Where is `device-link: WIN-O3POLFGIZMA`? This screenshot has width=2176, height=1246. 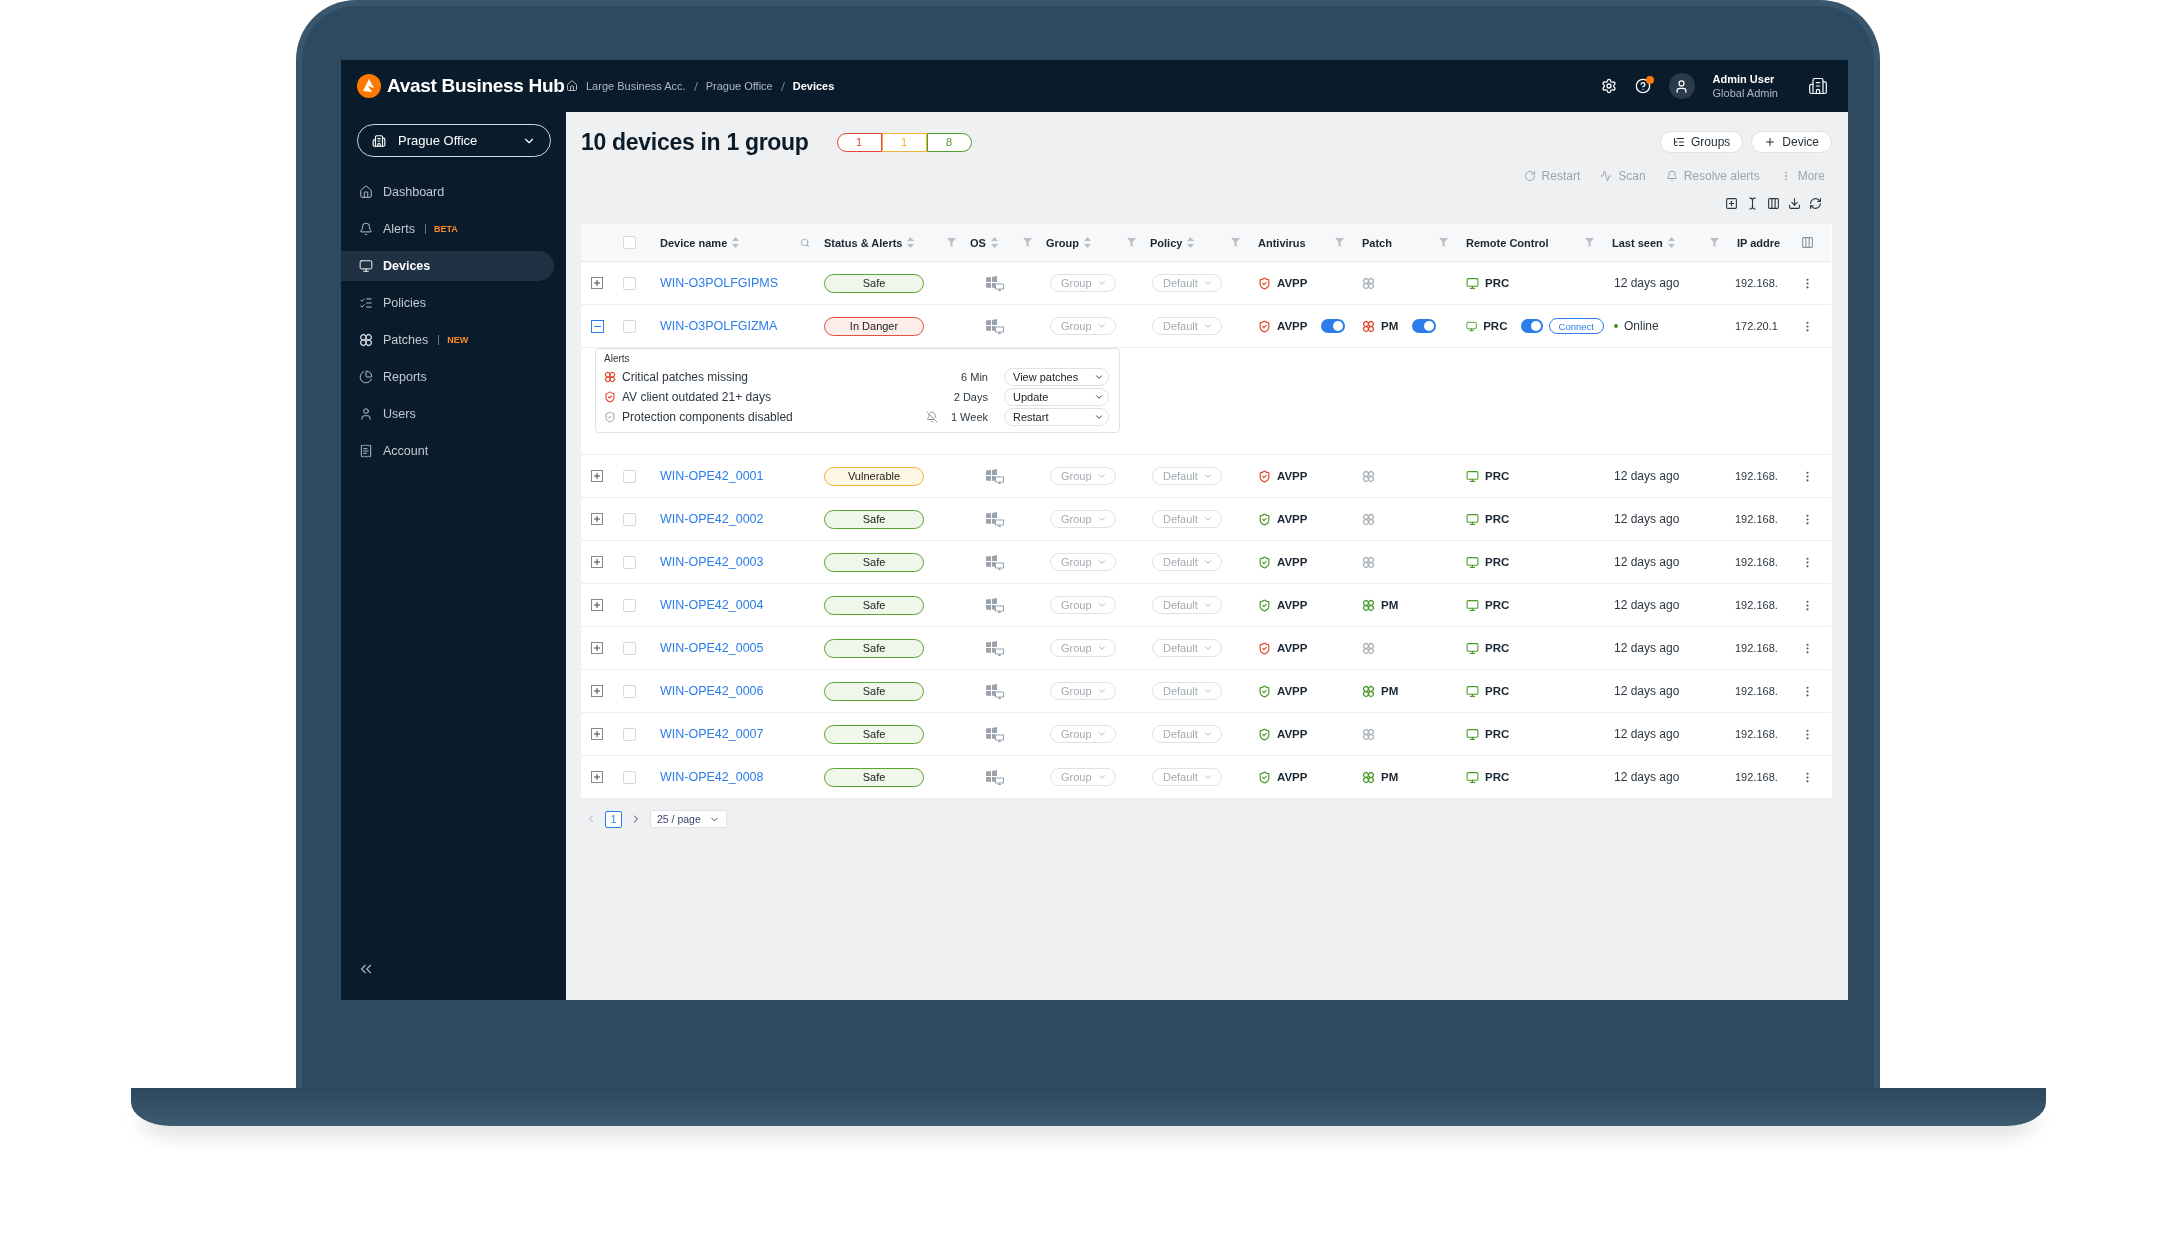
device-link: WIN-O3POLFGIZMA is located at coordinates (719, 326).